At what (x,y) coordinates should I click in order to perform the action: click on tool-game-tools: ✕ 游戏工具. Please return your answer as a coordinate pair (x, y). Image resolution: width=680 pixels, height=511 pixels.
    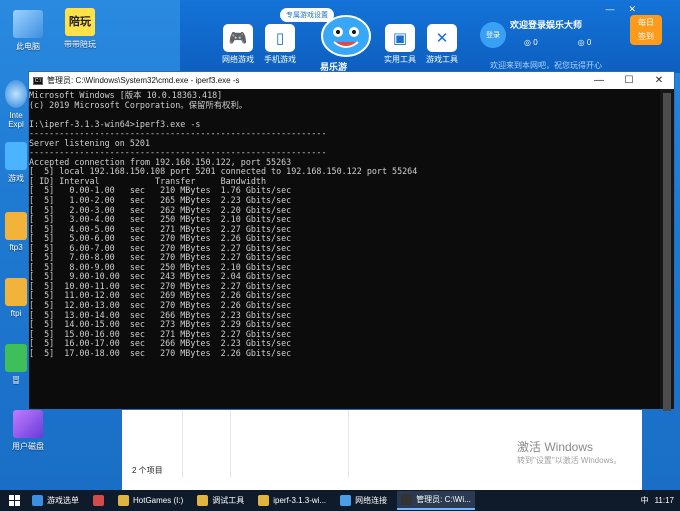
    Looking at the image, I should click on (442, 44).